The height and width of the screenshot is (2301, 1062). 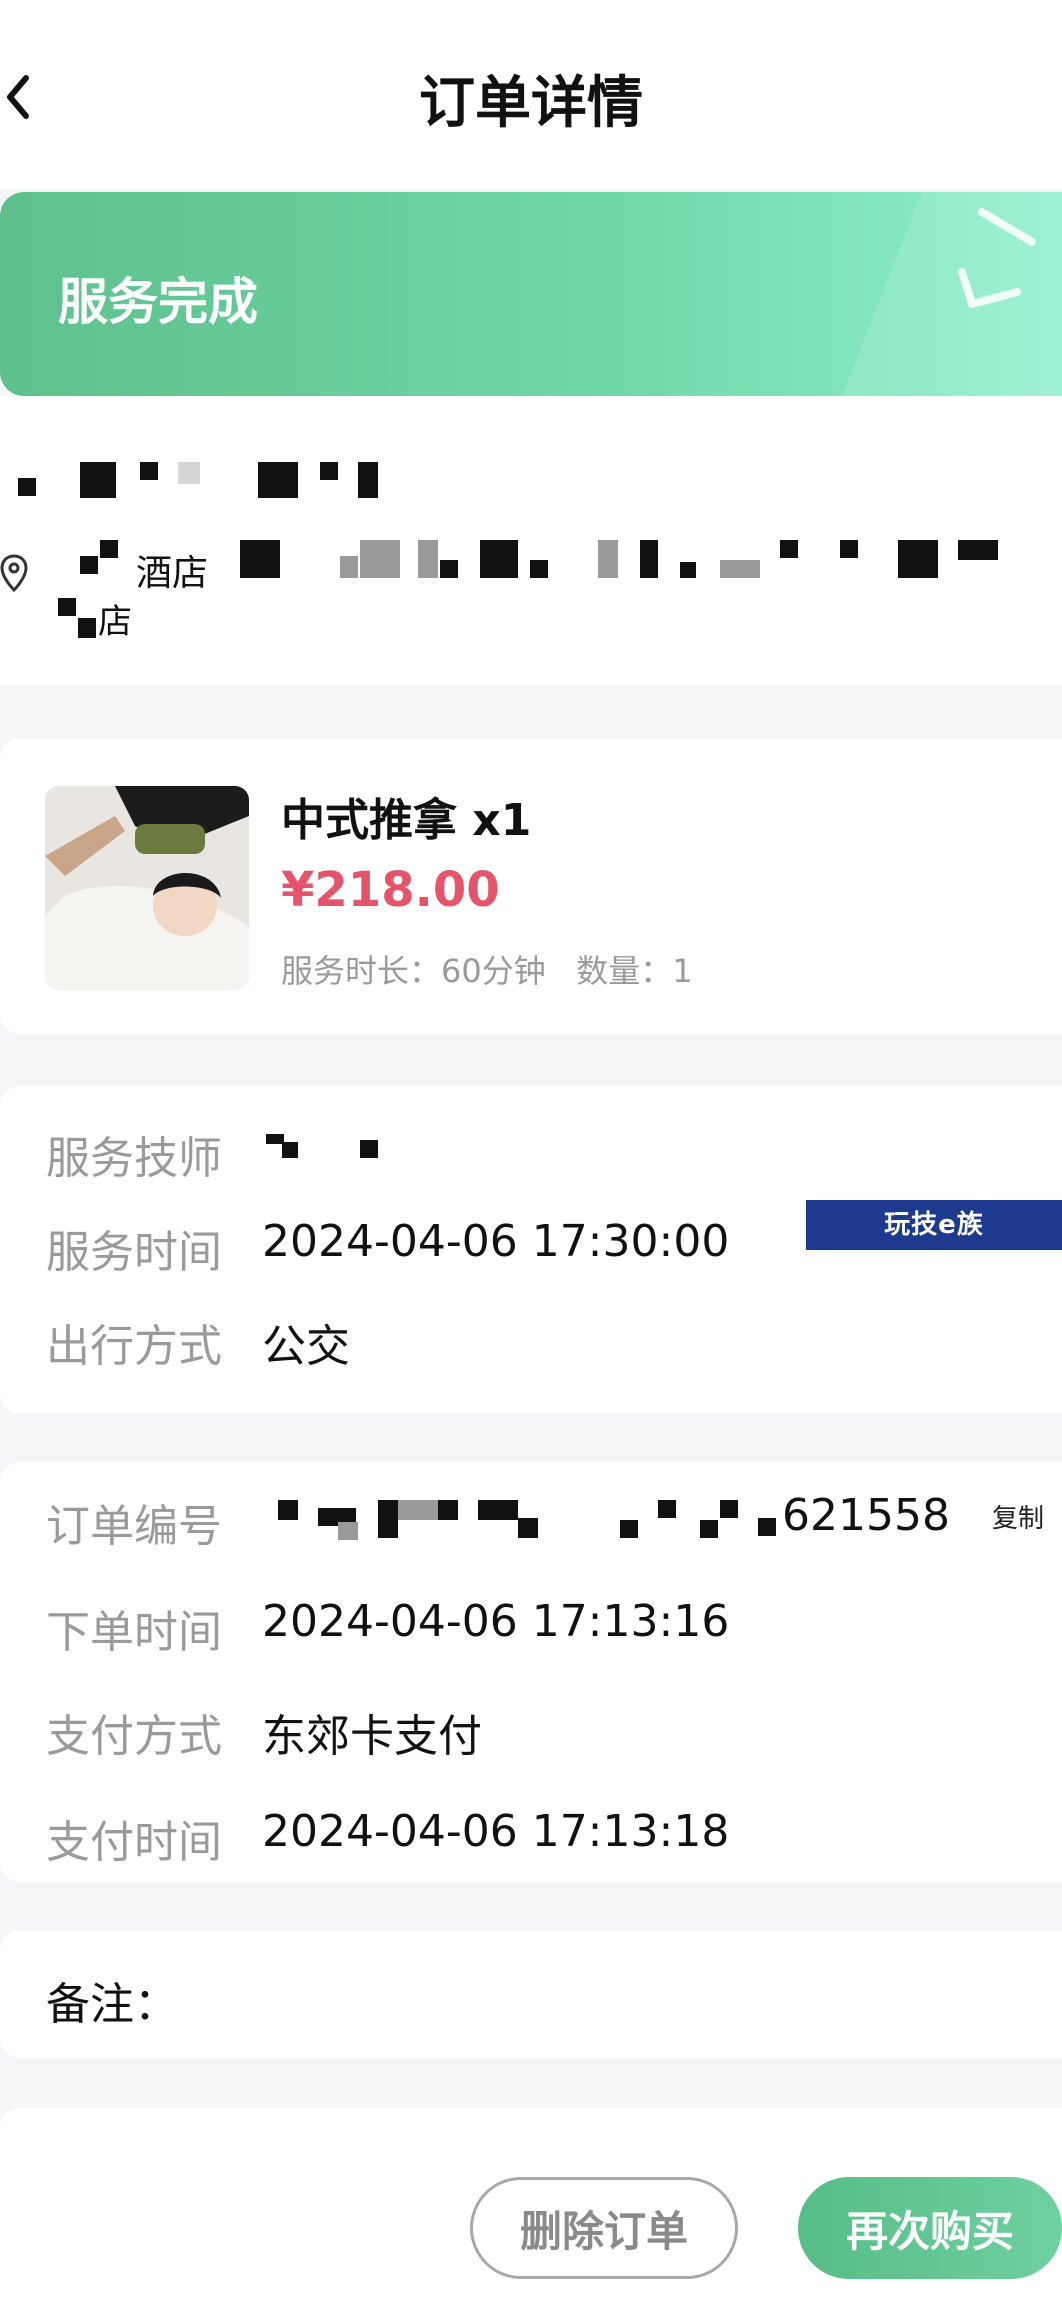 I want to click on status-text: 服务完成, so click(x=158, y=302).